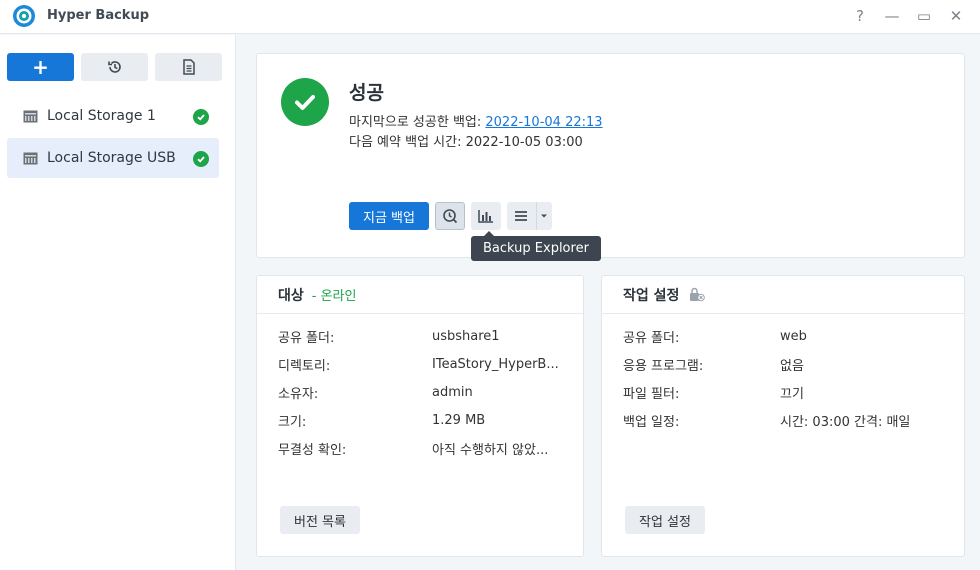 The image size is (980, 570). I want to click on plus-icon: +, so click(40, 67).